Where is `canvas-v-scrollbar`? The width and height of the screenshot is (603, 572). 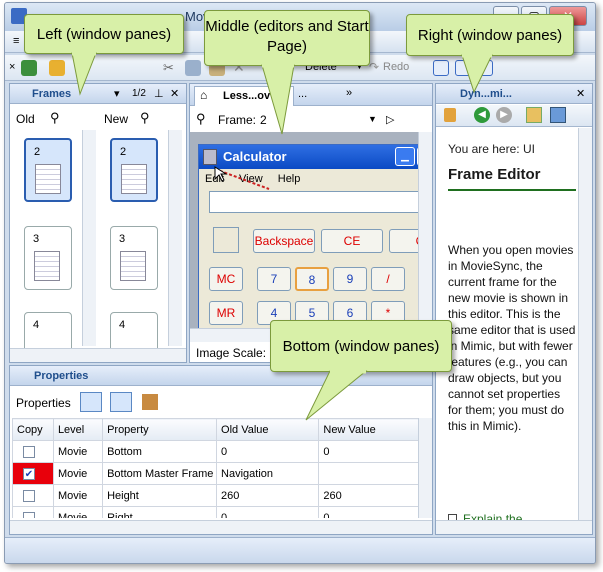 canvas-v-scrollbar is located at coordinates (425, 230).